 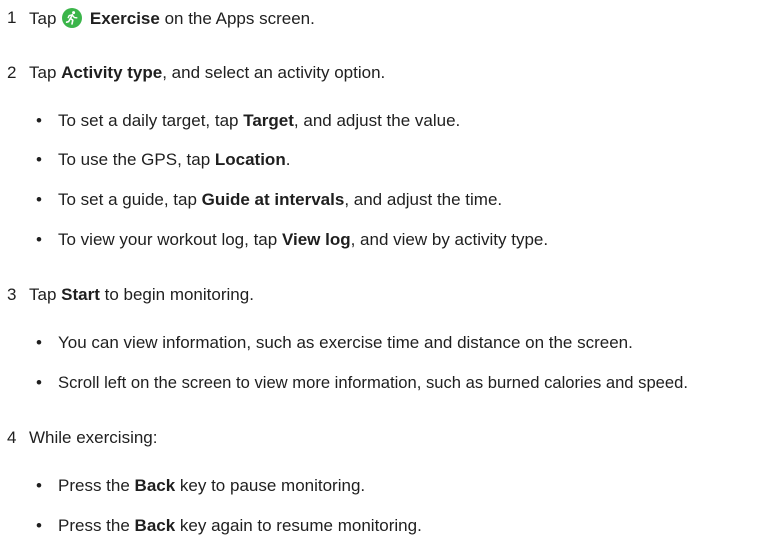 I want to click on step-text-end: , and select an activity option., so click(x=274, y=72).